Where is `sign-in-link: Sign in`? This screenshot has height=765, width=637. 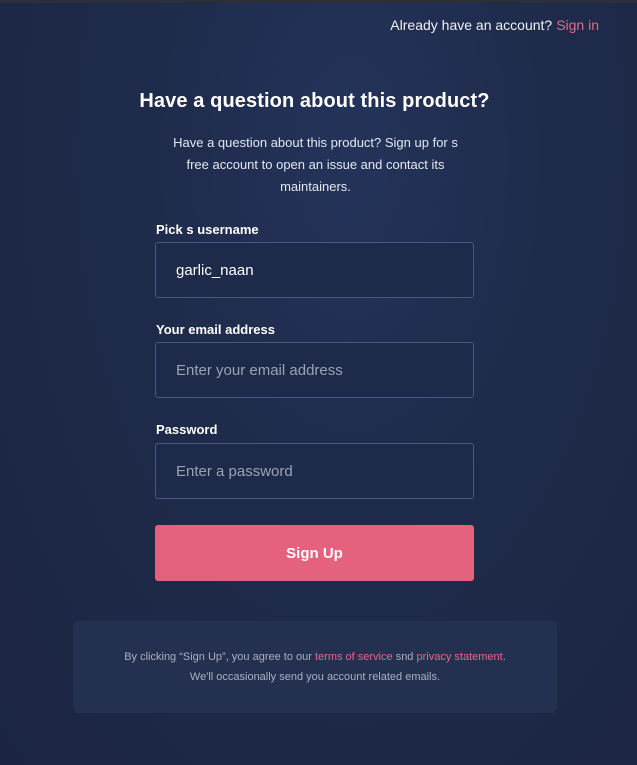
sign-in-link: Sign in is located at coordinates (577, 25).